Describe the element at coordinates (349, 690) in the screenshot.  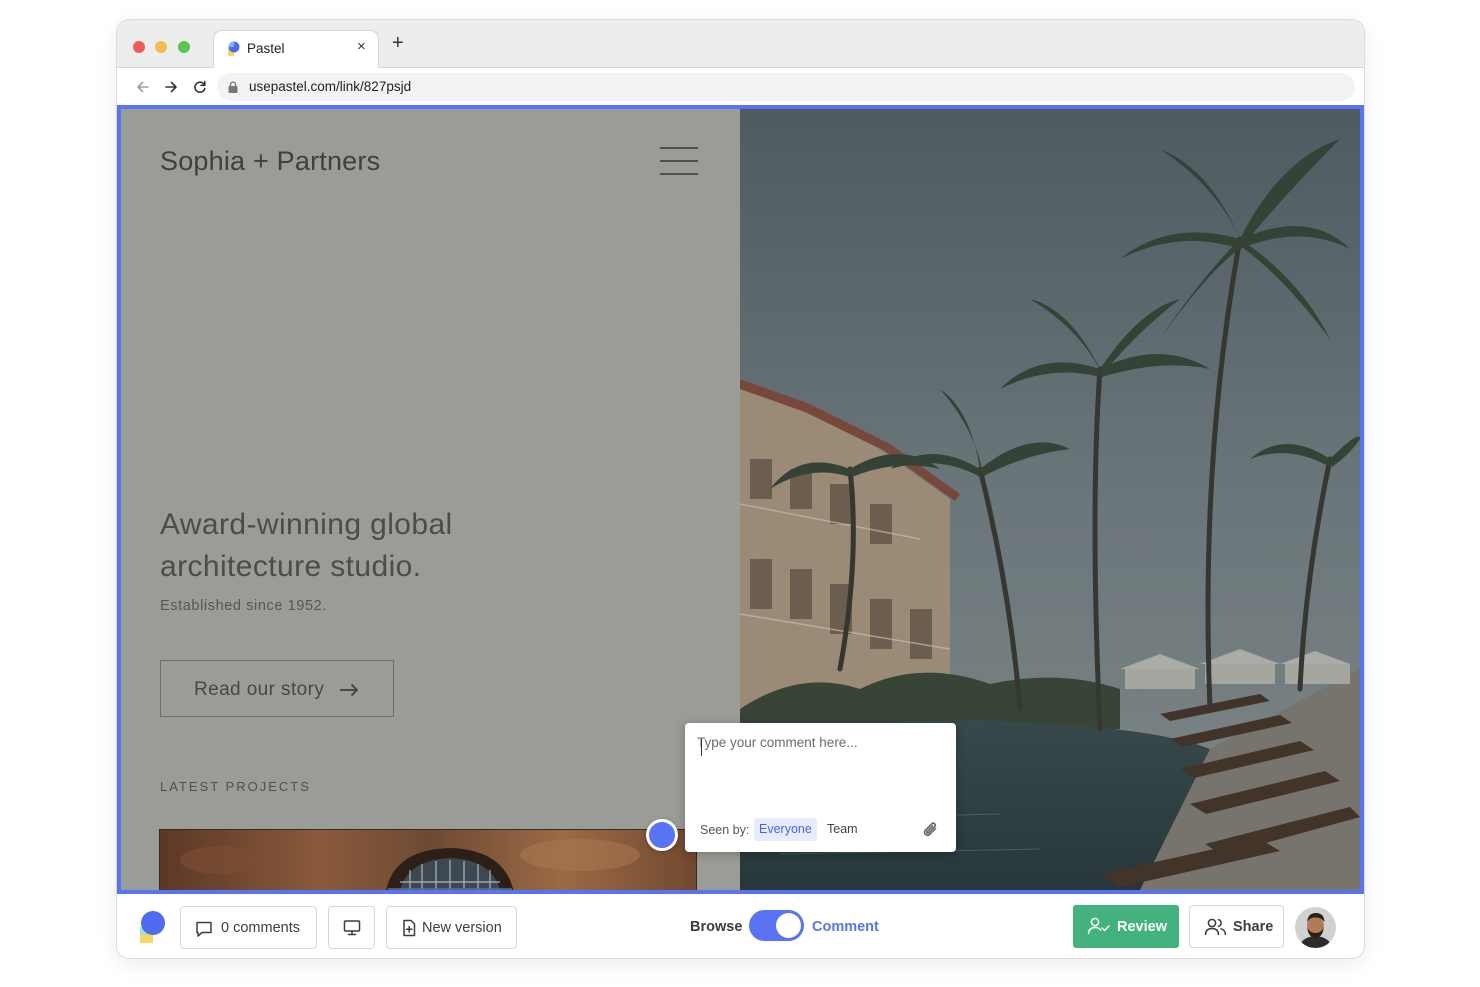
I see `arrow-right-icon` at that location.